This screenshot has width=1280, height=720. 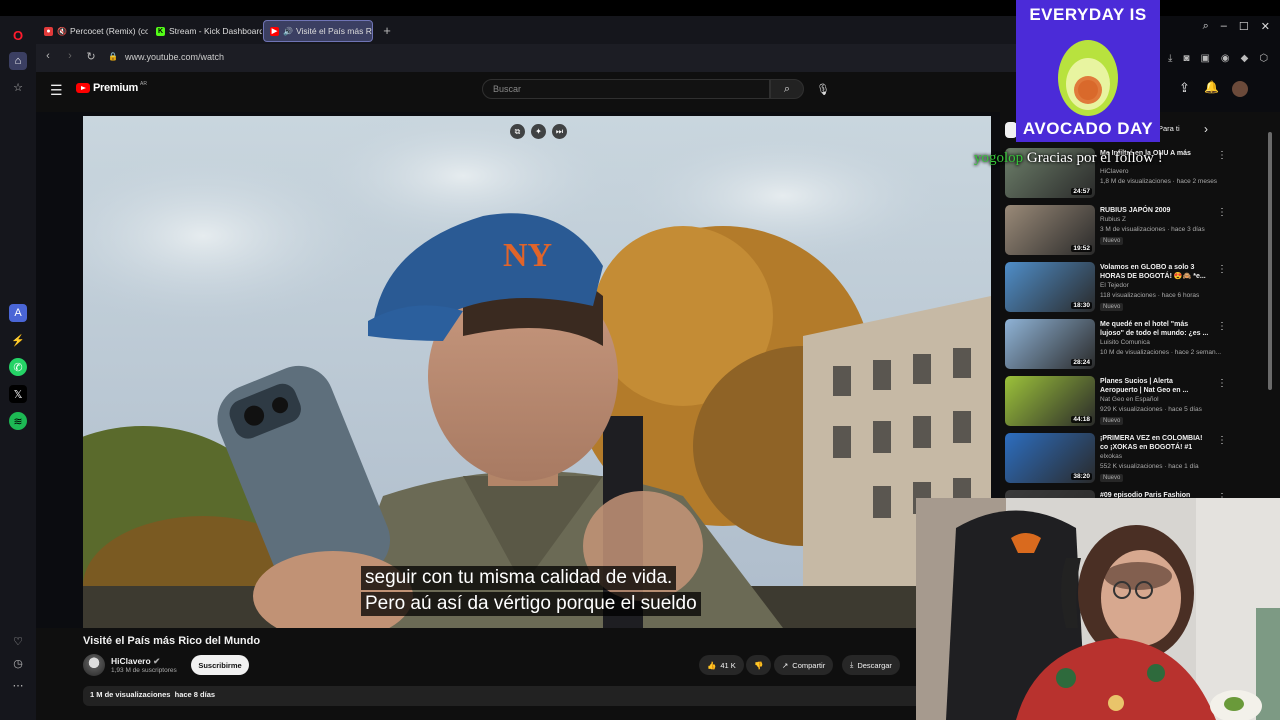 What do you see at coordinates (1111, 456) in the screenshot?
I see `recommendation-channel: elxokas` at bounding box center [1111, 456].